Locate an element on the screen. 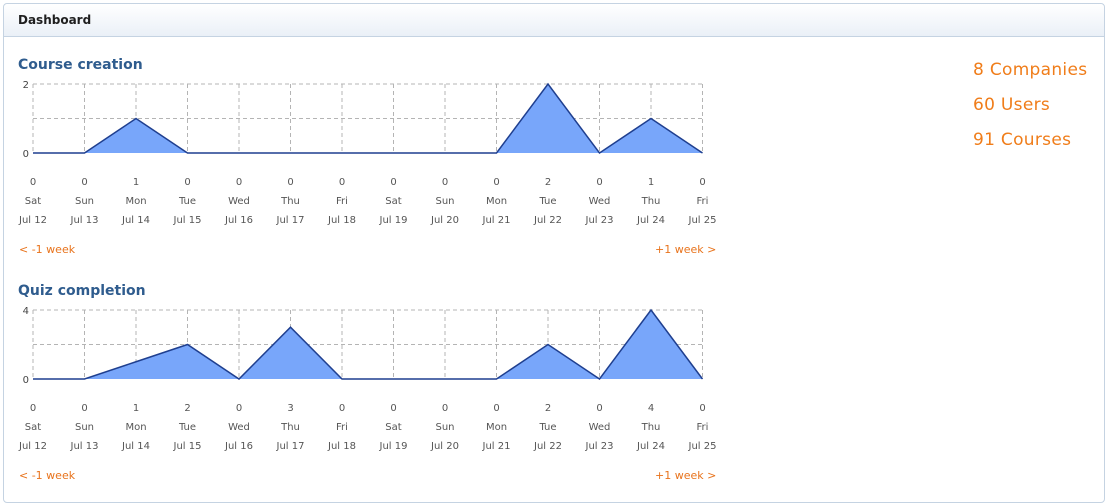  data-value-label: 4 is located at coordinates (651, 408).